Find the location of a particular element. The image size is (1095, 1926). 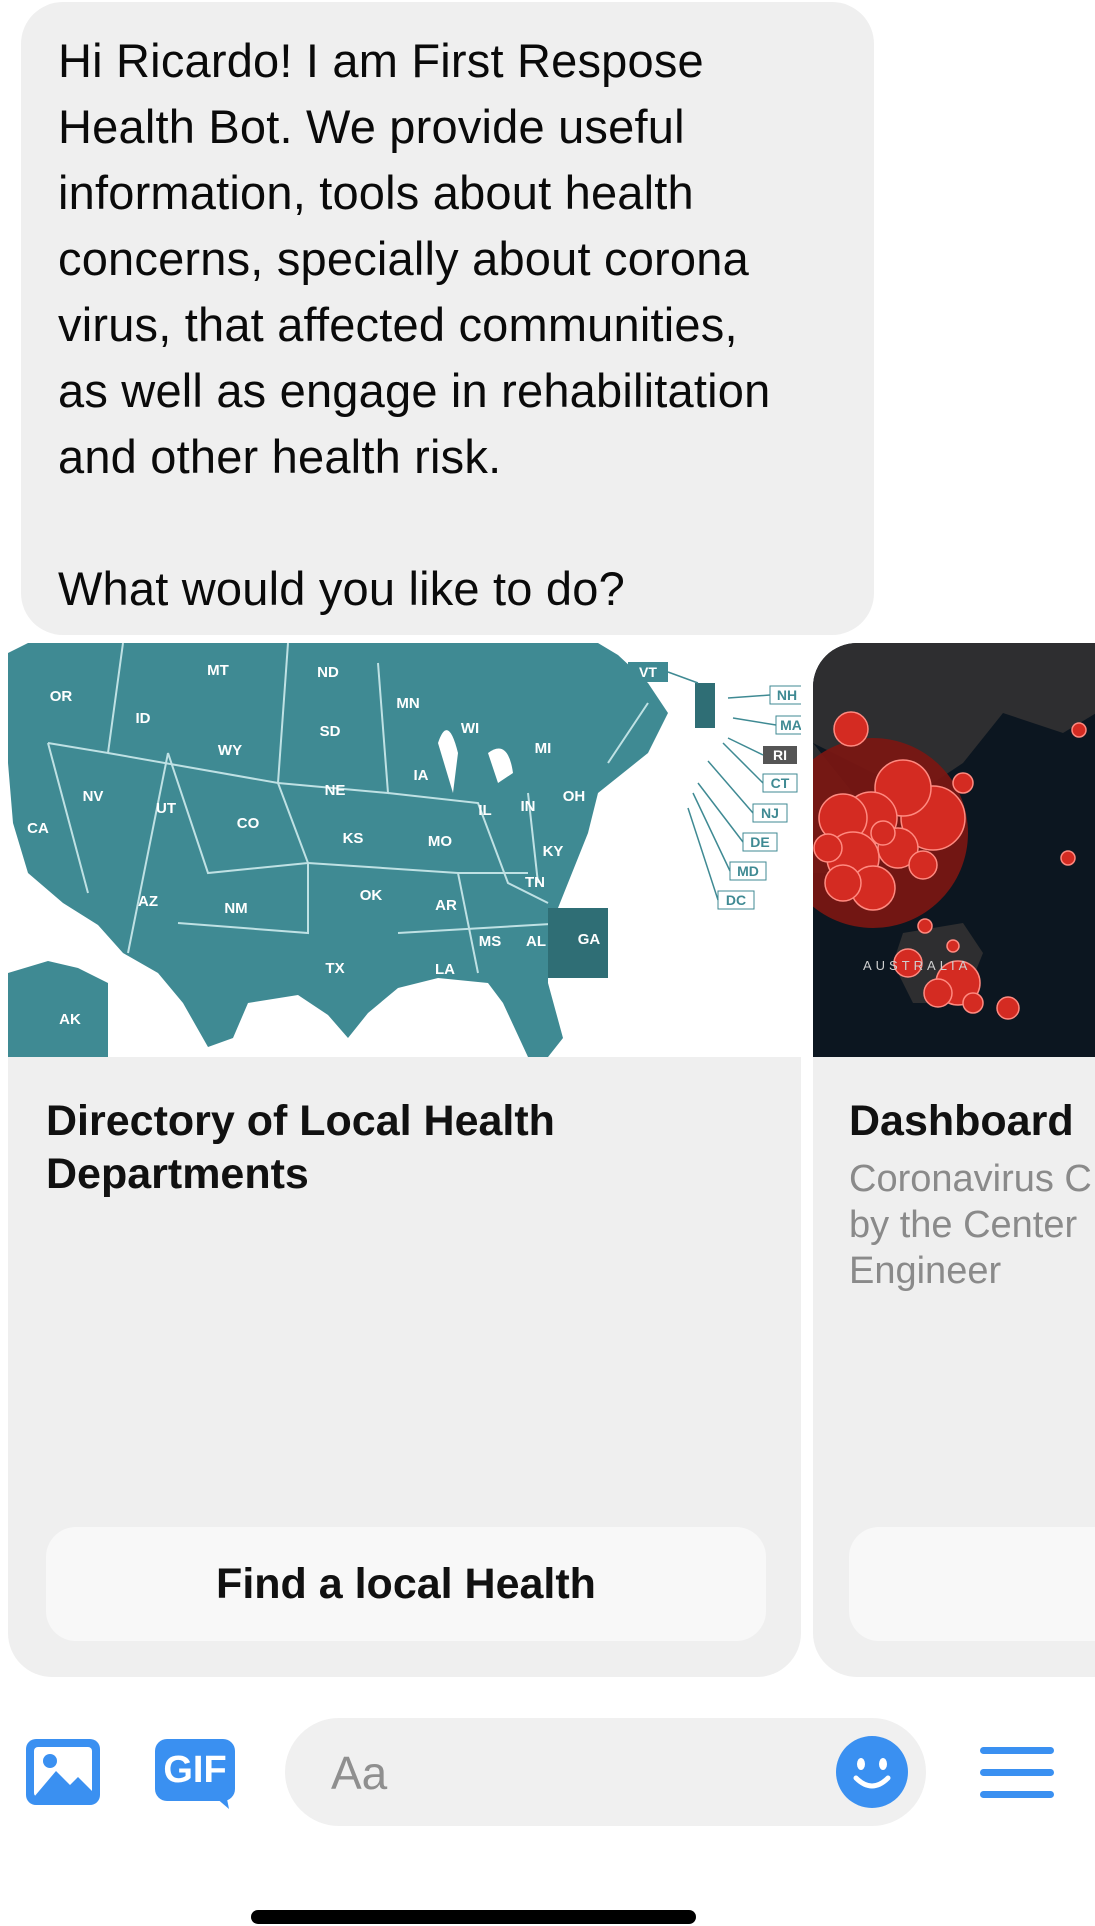

dashboard-card-button is located at coordinates (972, 1584).